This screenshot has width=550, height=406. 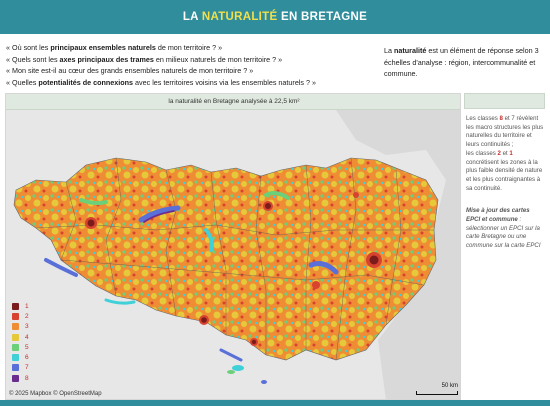 I want to click on question-bold: principaux ensembles naturels, so click(x=103, y=47).